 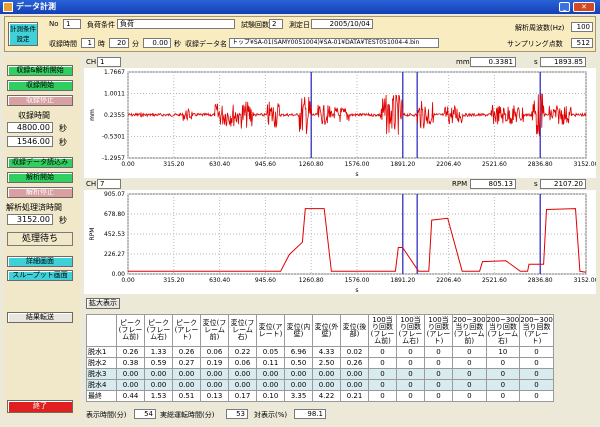 I want to click on rec-stop-button: 収録停止, so click(x=40, y=100).